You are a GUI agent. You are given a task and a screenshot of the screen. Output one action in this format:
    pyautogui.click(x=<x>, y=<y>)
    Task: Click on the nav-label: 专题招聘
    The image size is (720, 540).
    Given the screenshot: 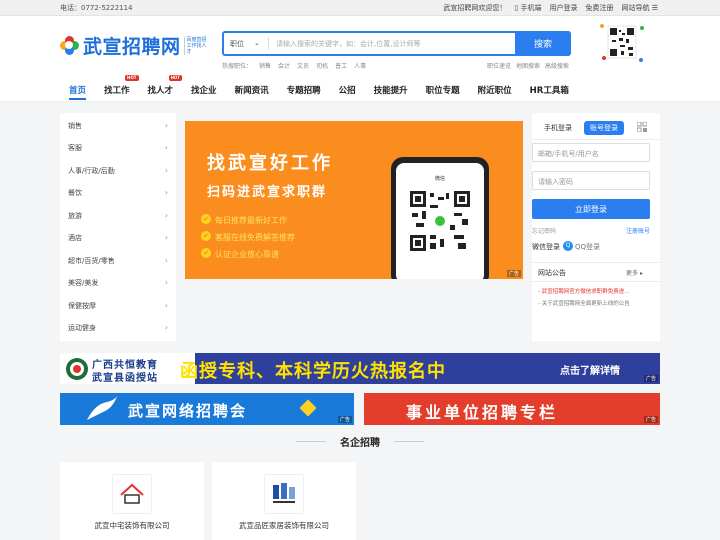 What is the action you would take?
    pyautogui.click(x=303, y=91)
    